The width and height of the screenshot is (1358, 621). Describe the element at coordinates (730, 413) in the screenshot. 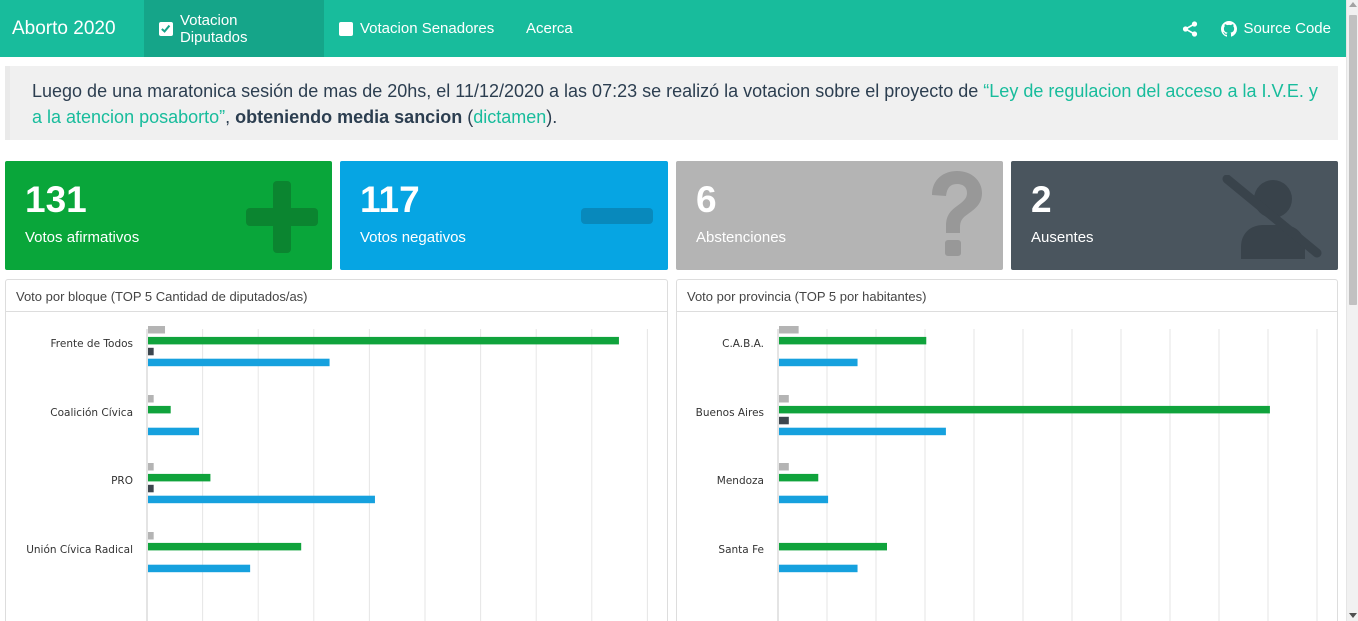

I see `category-label: Buenos Aires` at that location.